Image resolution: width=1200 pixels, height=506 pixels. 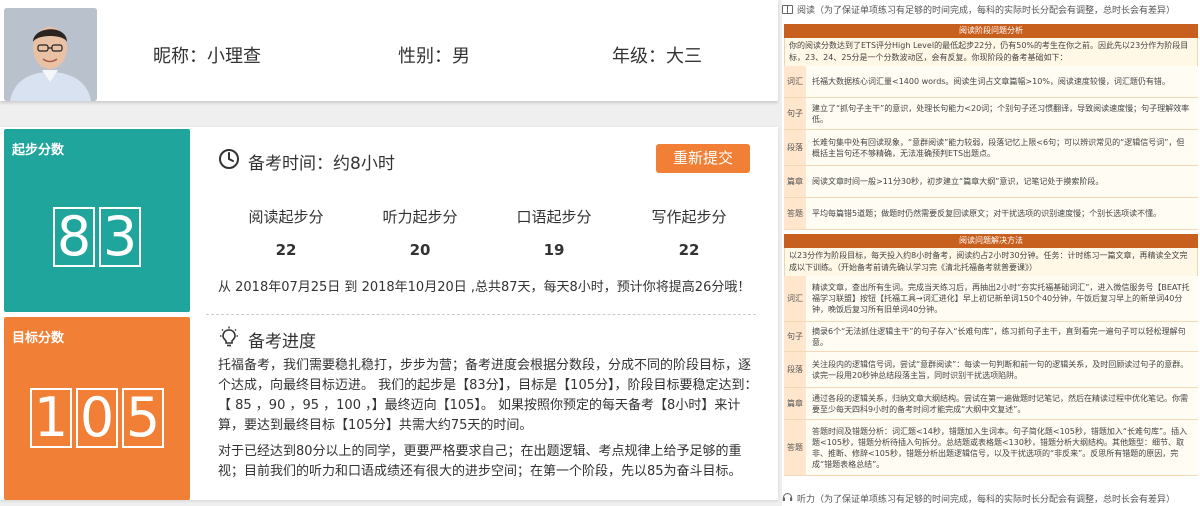 I want to click on target-score-digit: 5, so click(x=143, y=418).